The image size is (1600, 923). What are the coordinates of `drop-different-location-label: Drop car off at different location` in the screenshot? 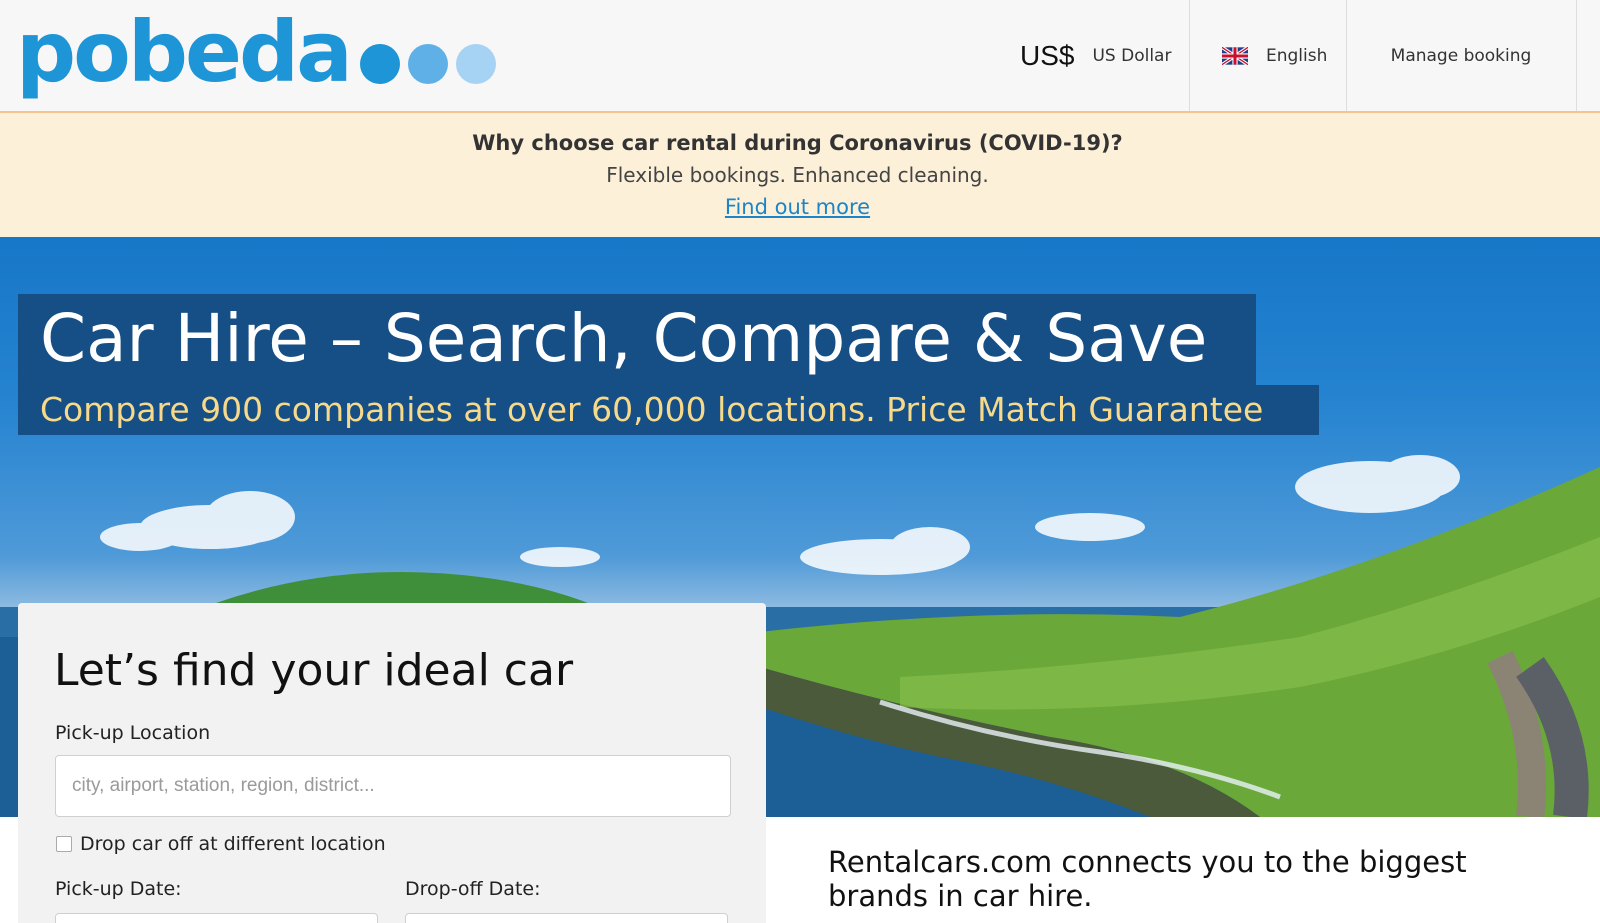 It's located at (233, 844).